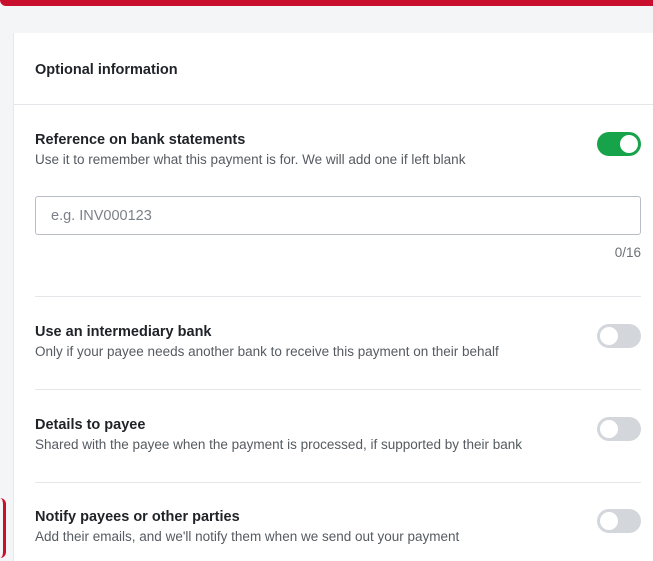 This screenshot has width=653, height=561. I want to click on notify-toggle, so click(619, 521).